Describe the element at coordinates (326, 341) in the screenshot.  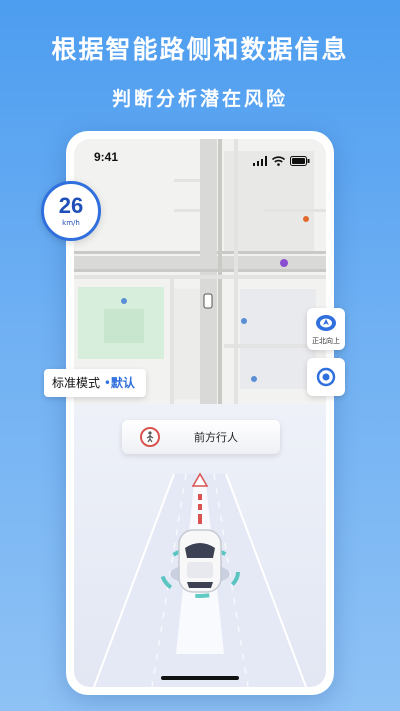
I see `north-up-label: 正北向上` at that location.